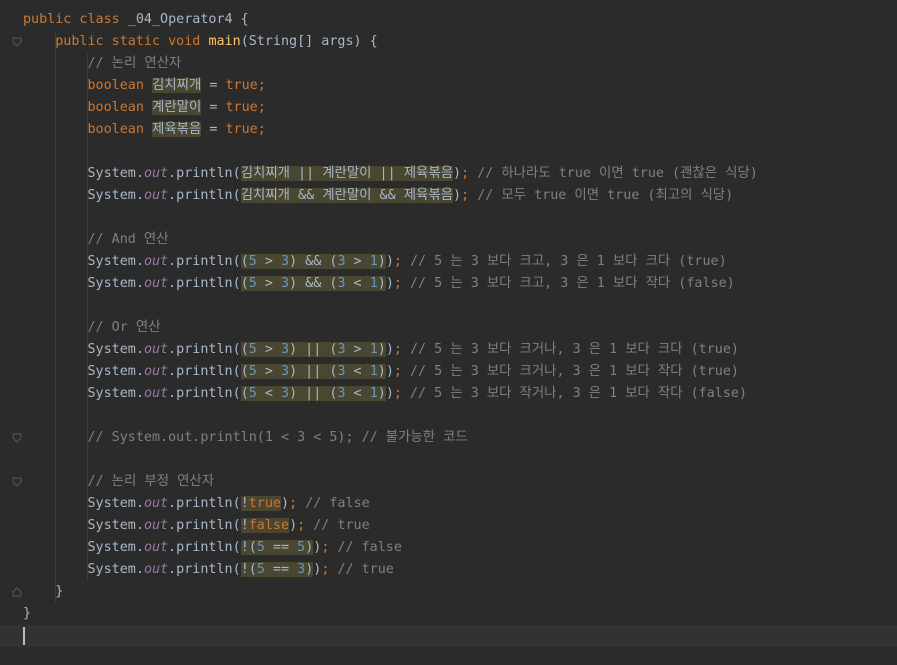  What do you see at coordinates (128, 239) in the screenshot?
I see `code-token: // And 연산` at bounding box center [128, 239].